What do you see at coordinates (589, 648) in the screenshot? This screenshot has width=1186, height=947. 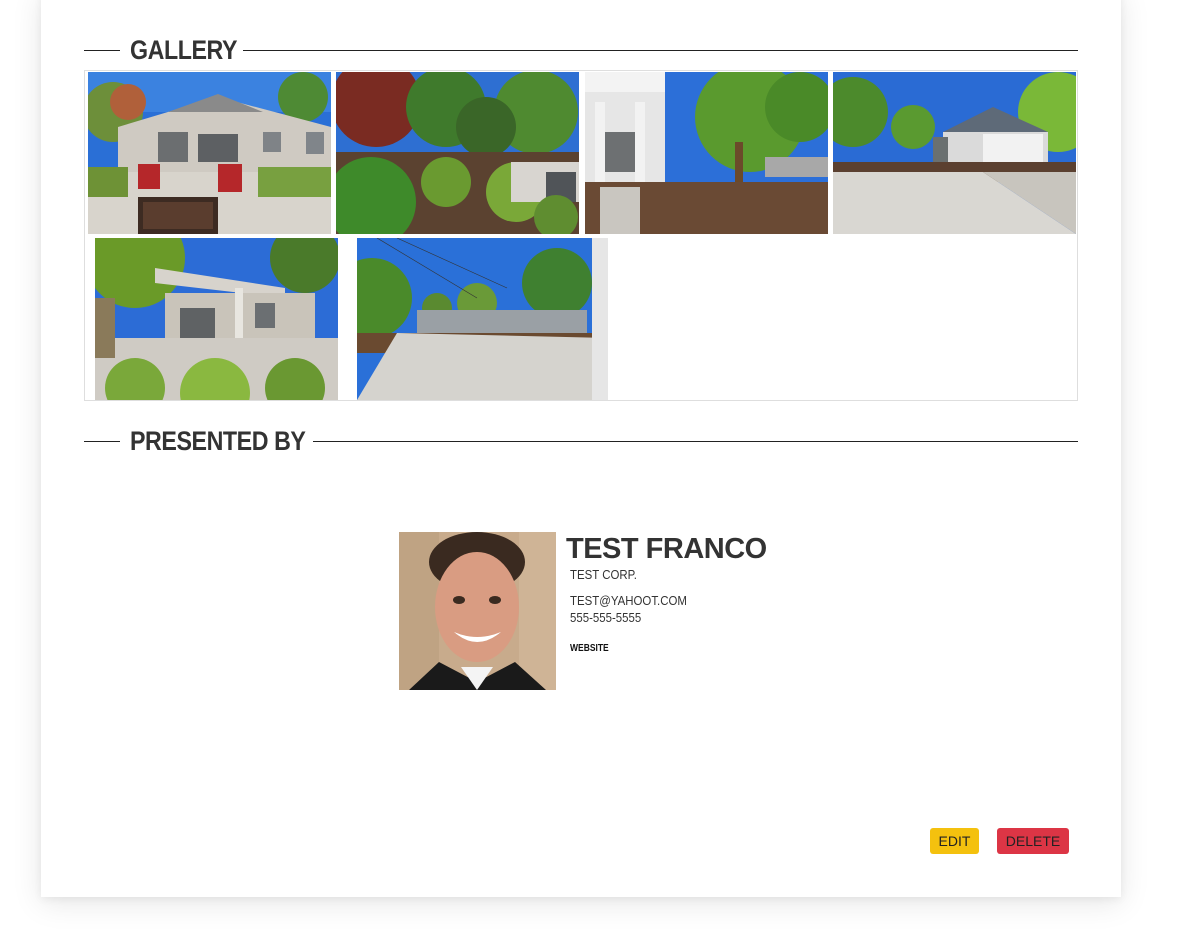 I see `agent-website-link: WEBSITE` at bounding box center [589, 648].